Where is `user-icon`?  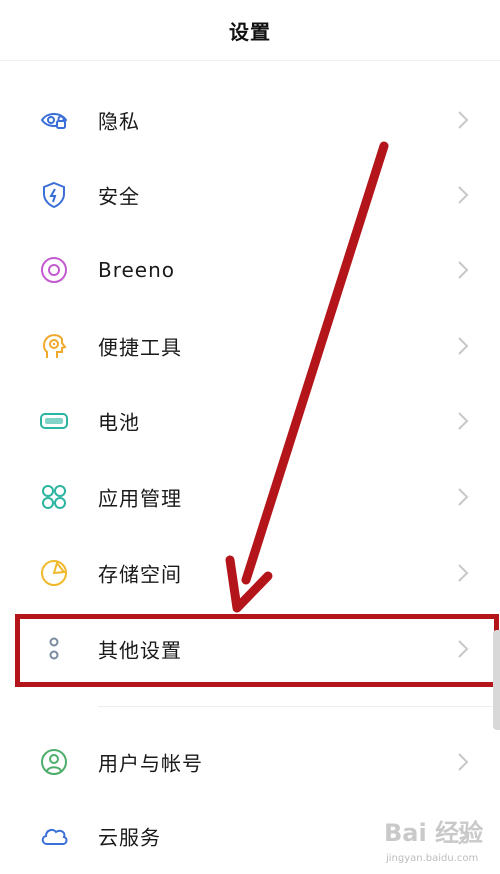 user-icon is located at coordinates (54, 762).